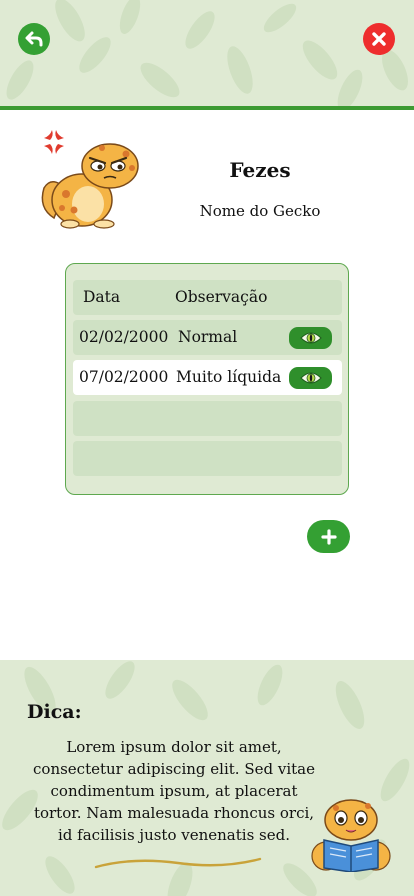 This screenshot has width=414, height=896. I want to click on gecko-mascot-image, so click(90, 179).